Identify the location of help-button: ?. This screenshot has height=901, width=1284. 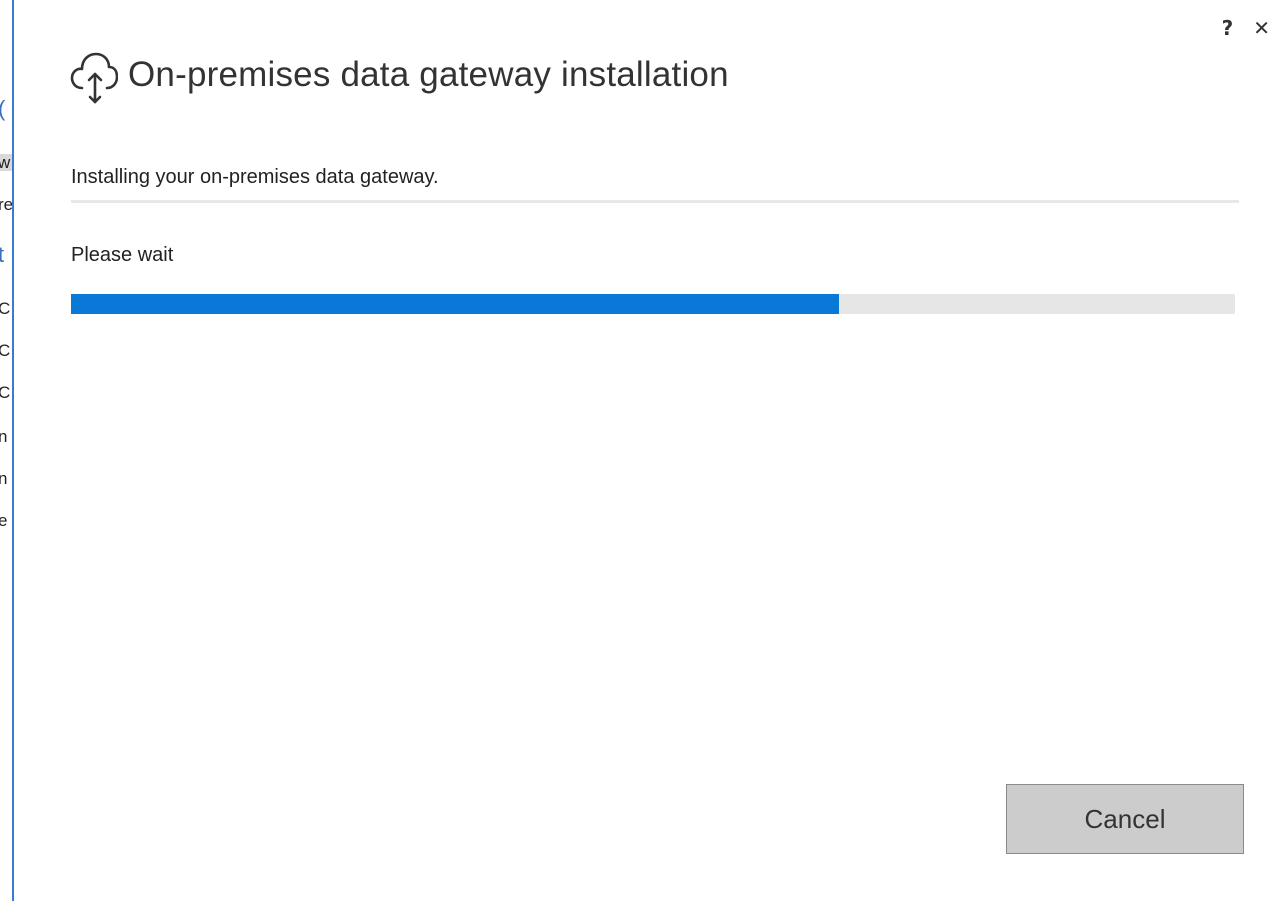
(1228, 28).